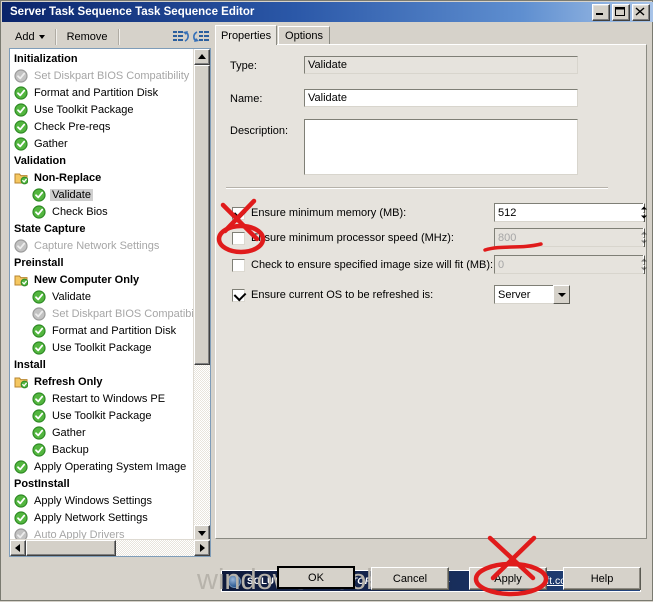 This screenshot has height=602, width=653. What do you see at coordinates (102, 449) in the screenshot?
I see `tree-item: Backup` at bounding box center [102, 449].